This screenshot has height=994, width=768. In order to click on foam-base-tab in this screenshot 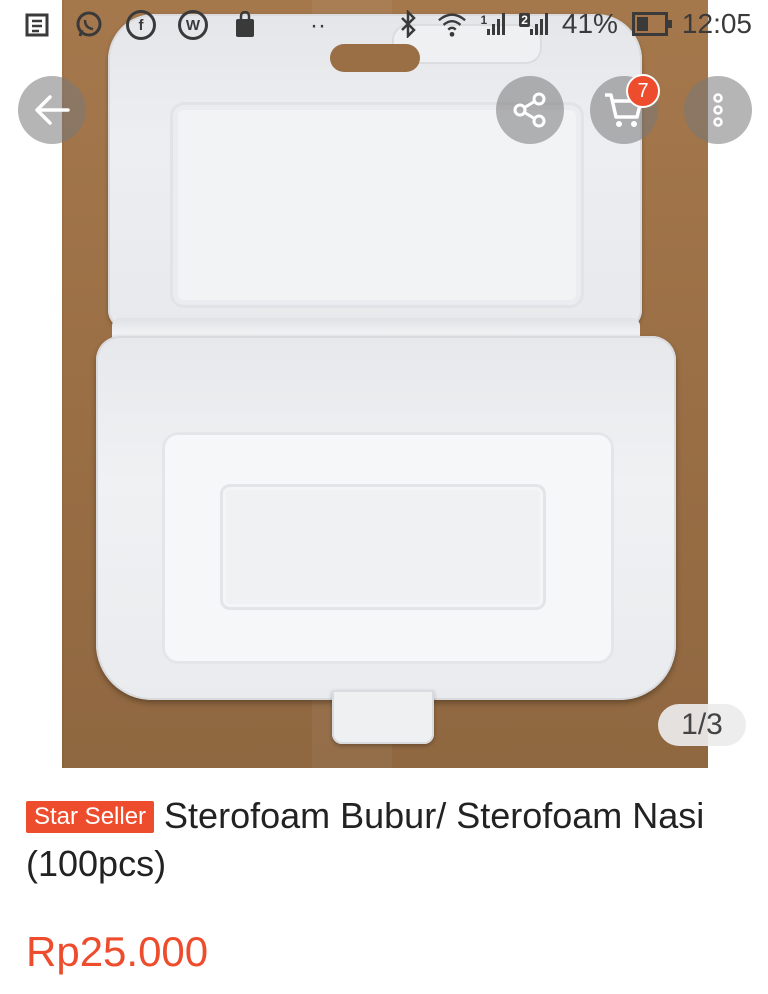, I will do `click(383, 717)`.